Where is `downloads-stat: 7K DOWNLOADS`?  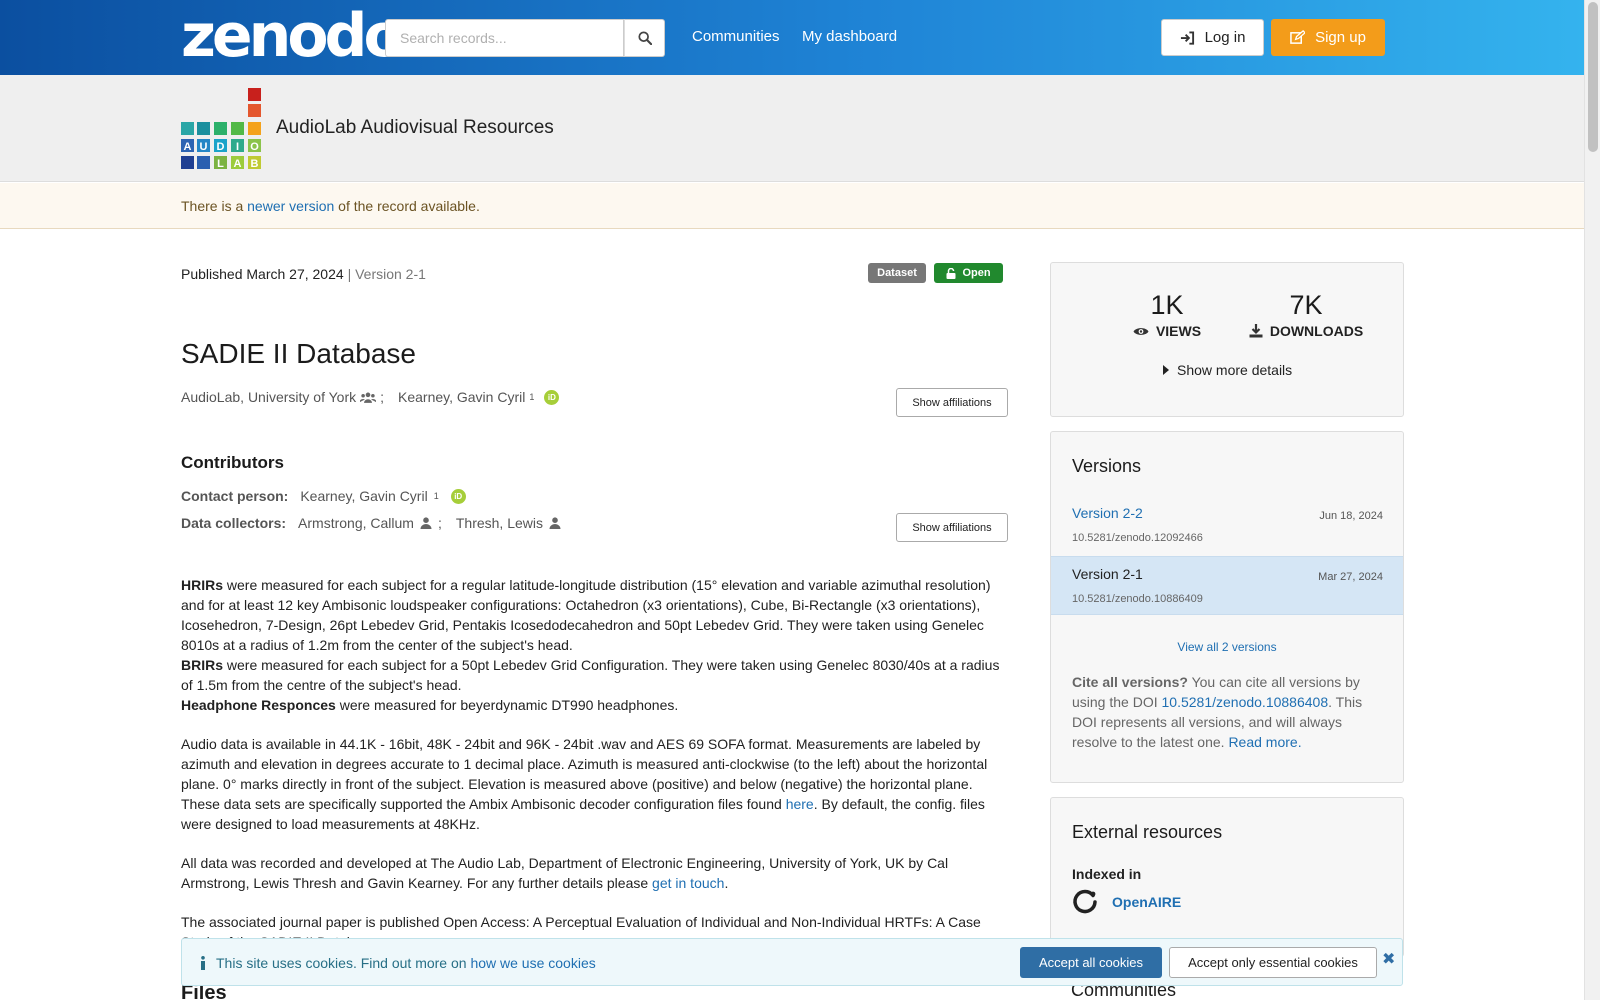 downloads-stat: 7K DOWNLOADS is located at coordinates (1306, 314).